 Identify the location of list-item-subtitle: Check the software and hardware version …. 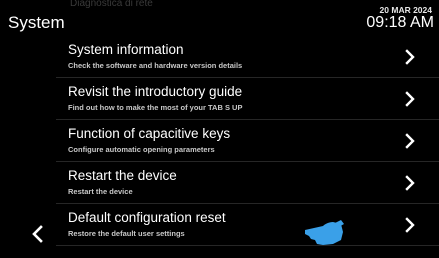
(155, 65).